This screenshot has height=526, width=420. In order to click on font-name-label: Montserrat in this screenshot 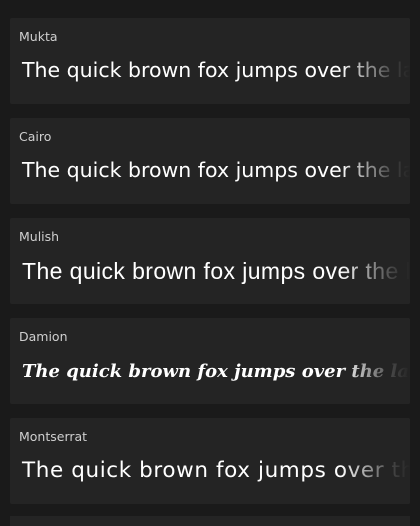, I will do `click(53, 436)`.